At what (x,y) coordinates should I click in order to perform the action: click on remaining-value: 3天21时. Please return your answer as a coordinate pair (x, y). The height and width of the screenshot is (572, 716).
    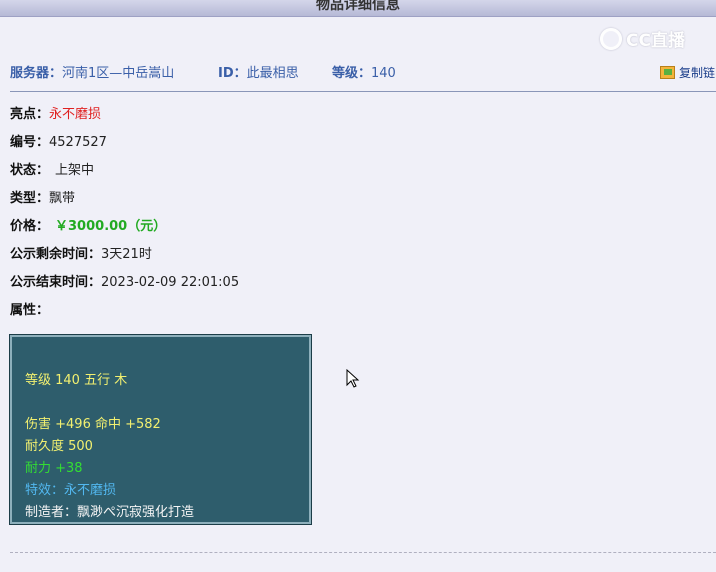
    Looking at the image, I should click on (126, 254).